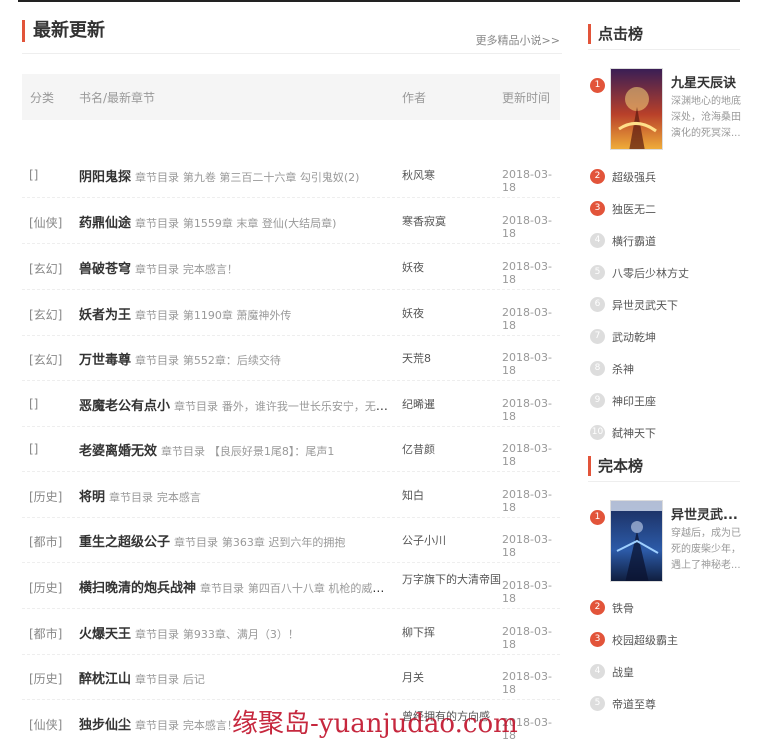  What do you see at coordinates (241, 634) in the screenshot?
I see `latest-chapter-link: 第933章、满月（3）！` at bounding box center [241, 634].